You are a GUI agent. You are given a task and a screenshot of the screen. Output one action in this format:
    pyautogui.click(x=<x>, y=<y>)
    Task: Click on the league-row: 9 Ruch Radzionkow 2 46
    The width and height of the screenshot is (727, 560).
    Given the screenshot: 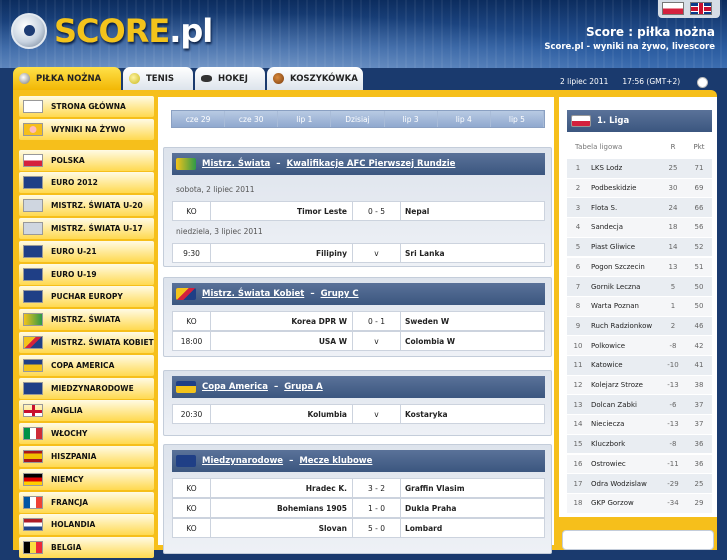 What is the action you would take?
    pyautogui.click(x=639, y=325)
    